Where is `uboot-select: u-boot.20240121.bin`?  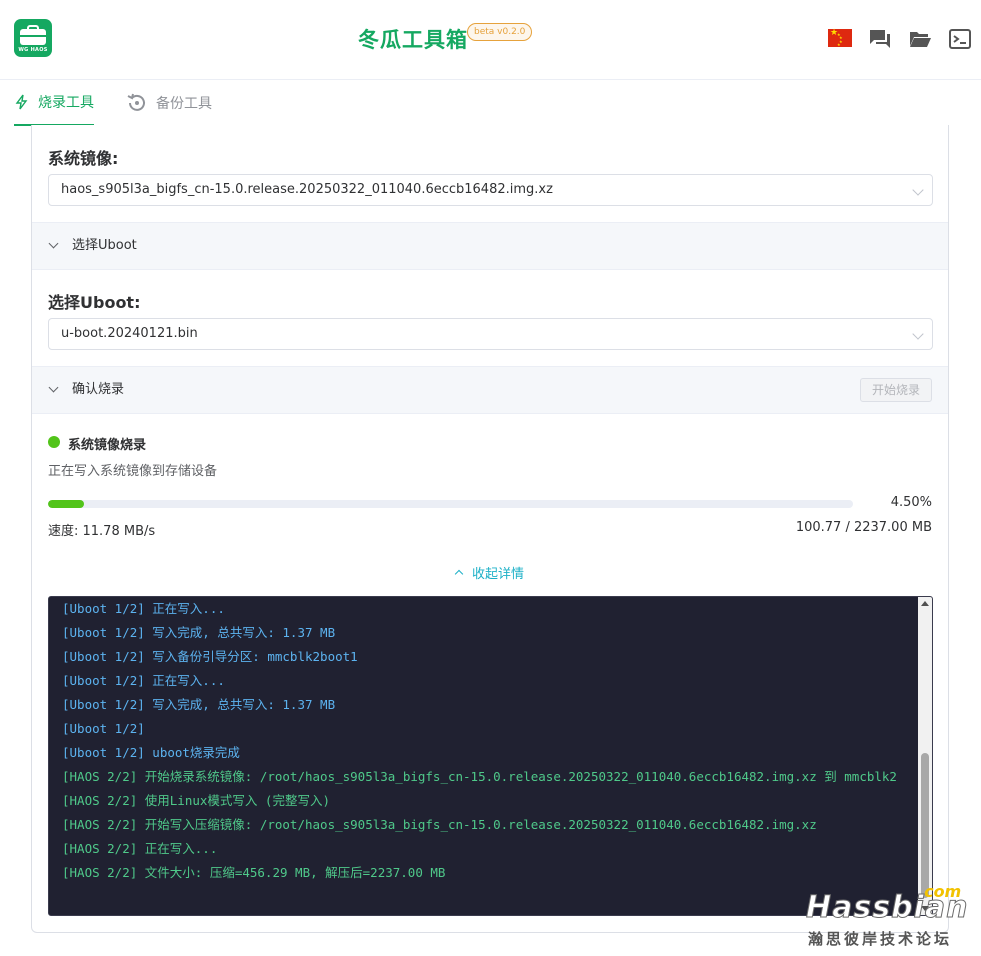
uboot-select: u-boot.20240121.bin is located at coordinates (490, 334).